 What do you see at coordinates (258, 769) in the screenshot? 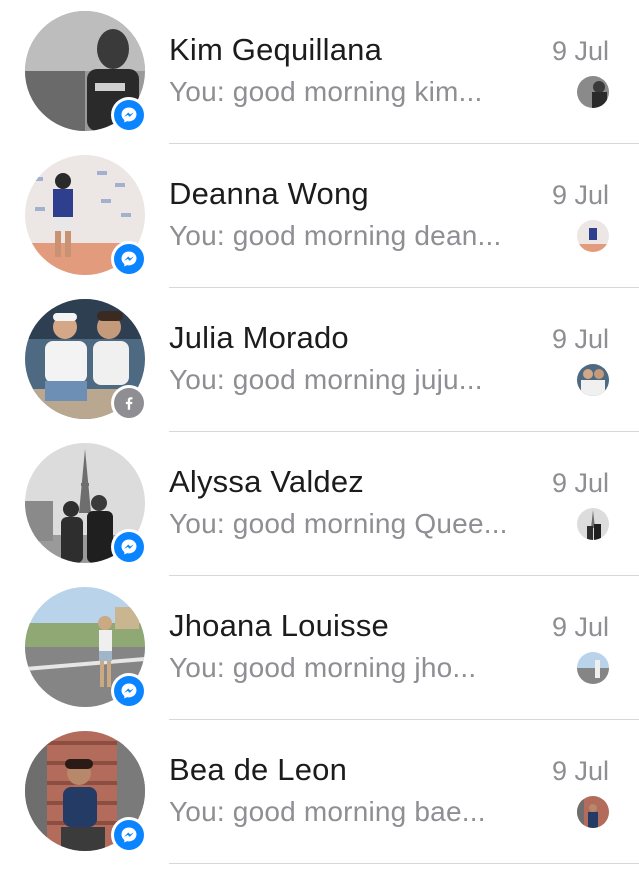
I see `contact-name: Bea de Leon` at bounding box center [258, 769].